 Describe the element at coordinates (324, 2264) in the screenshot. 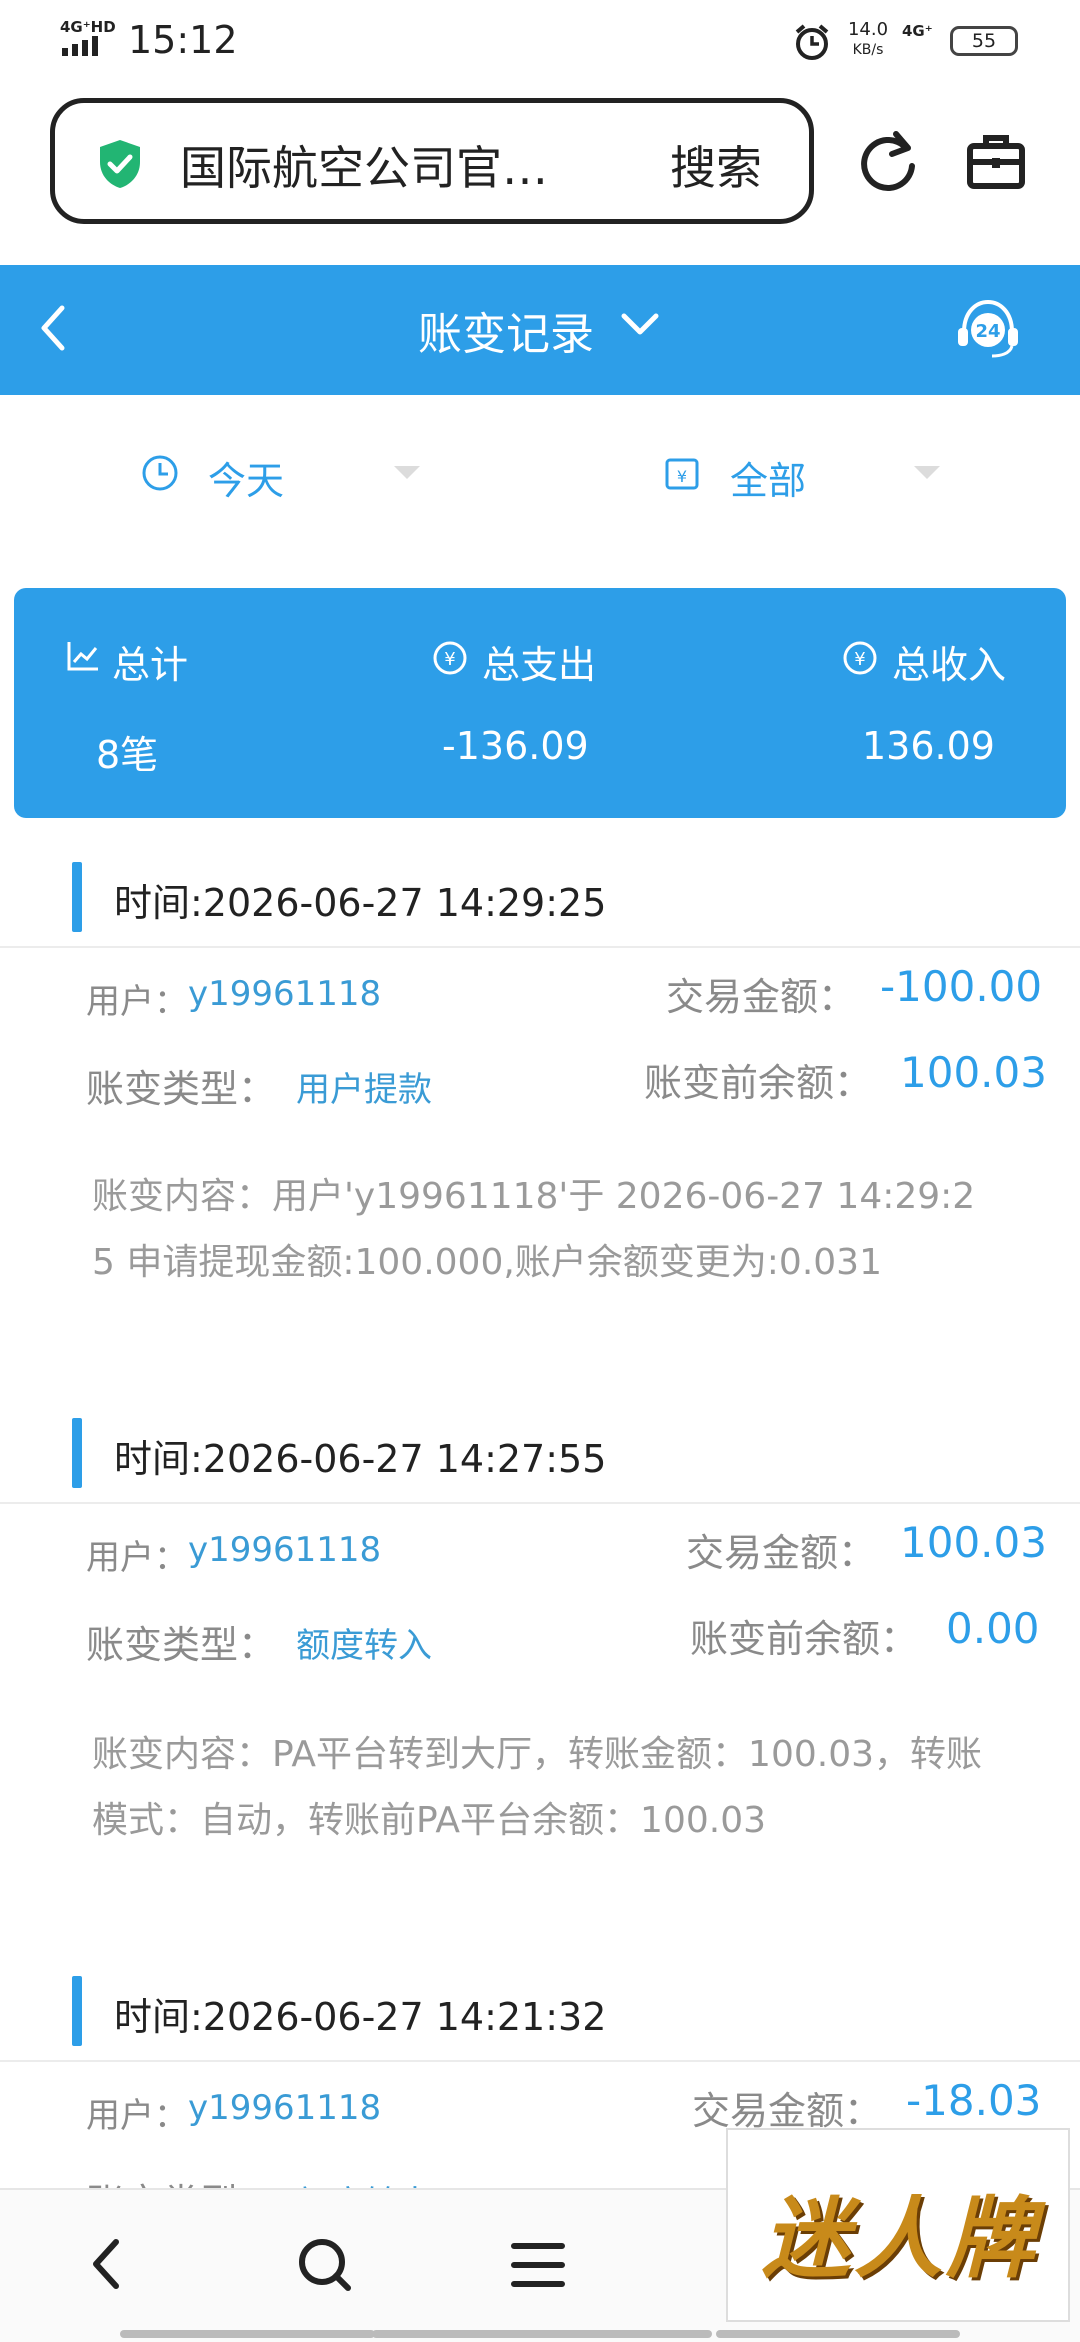

I see `nav-search-icon` at that location.